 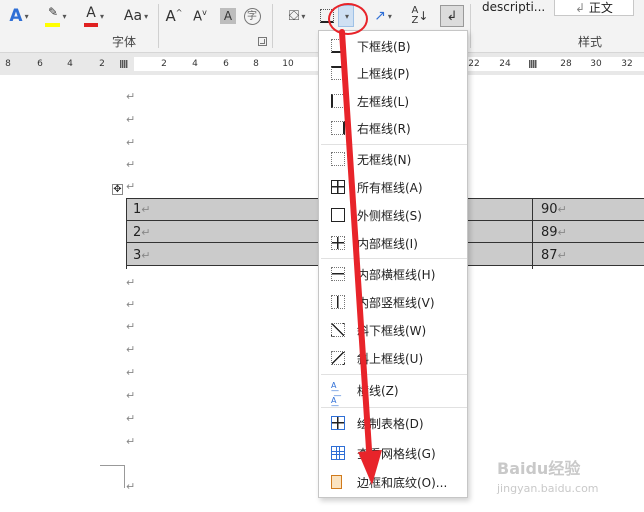 I want to click on font-color-button: A ▾, so click(x=94, y=16).